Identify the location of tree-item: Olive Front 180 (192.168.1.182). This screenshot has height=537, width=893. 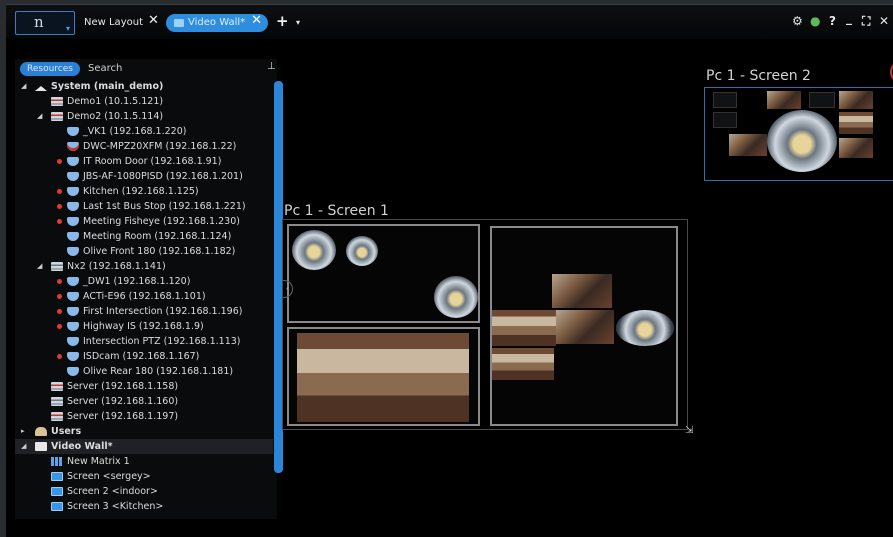
(144, 251).